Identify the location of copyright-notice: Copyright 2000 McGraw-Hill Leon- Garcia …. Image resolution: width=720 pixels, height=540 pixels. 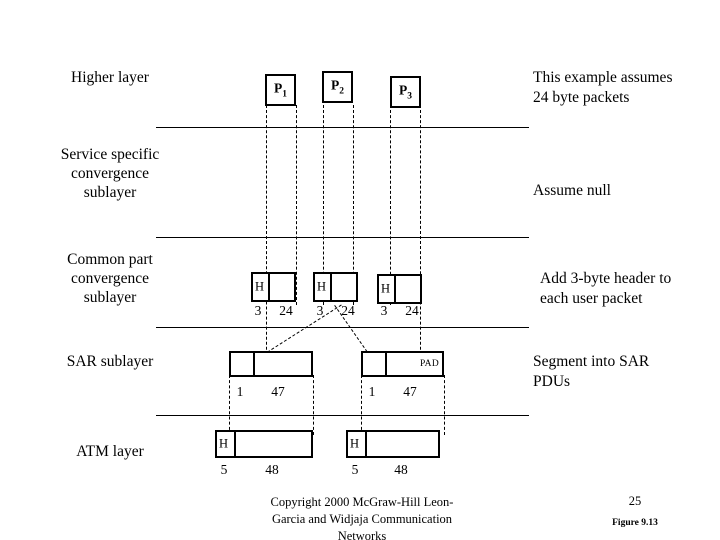
(362, 517).